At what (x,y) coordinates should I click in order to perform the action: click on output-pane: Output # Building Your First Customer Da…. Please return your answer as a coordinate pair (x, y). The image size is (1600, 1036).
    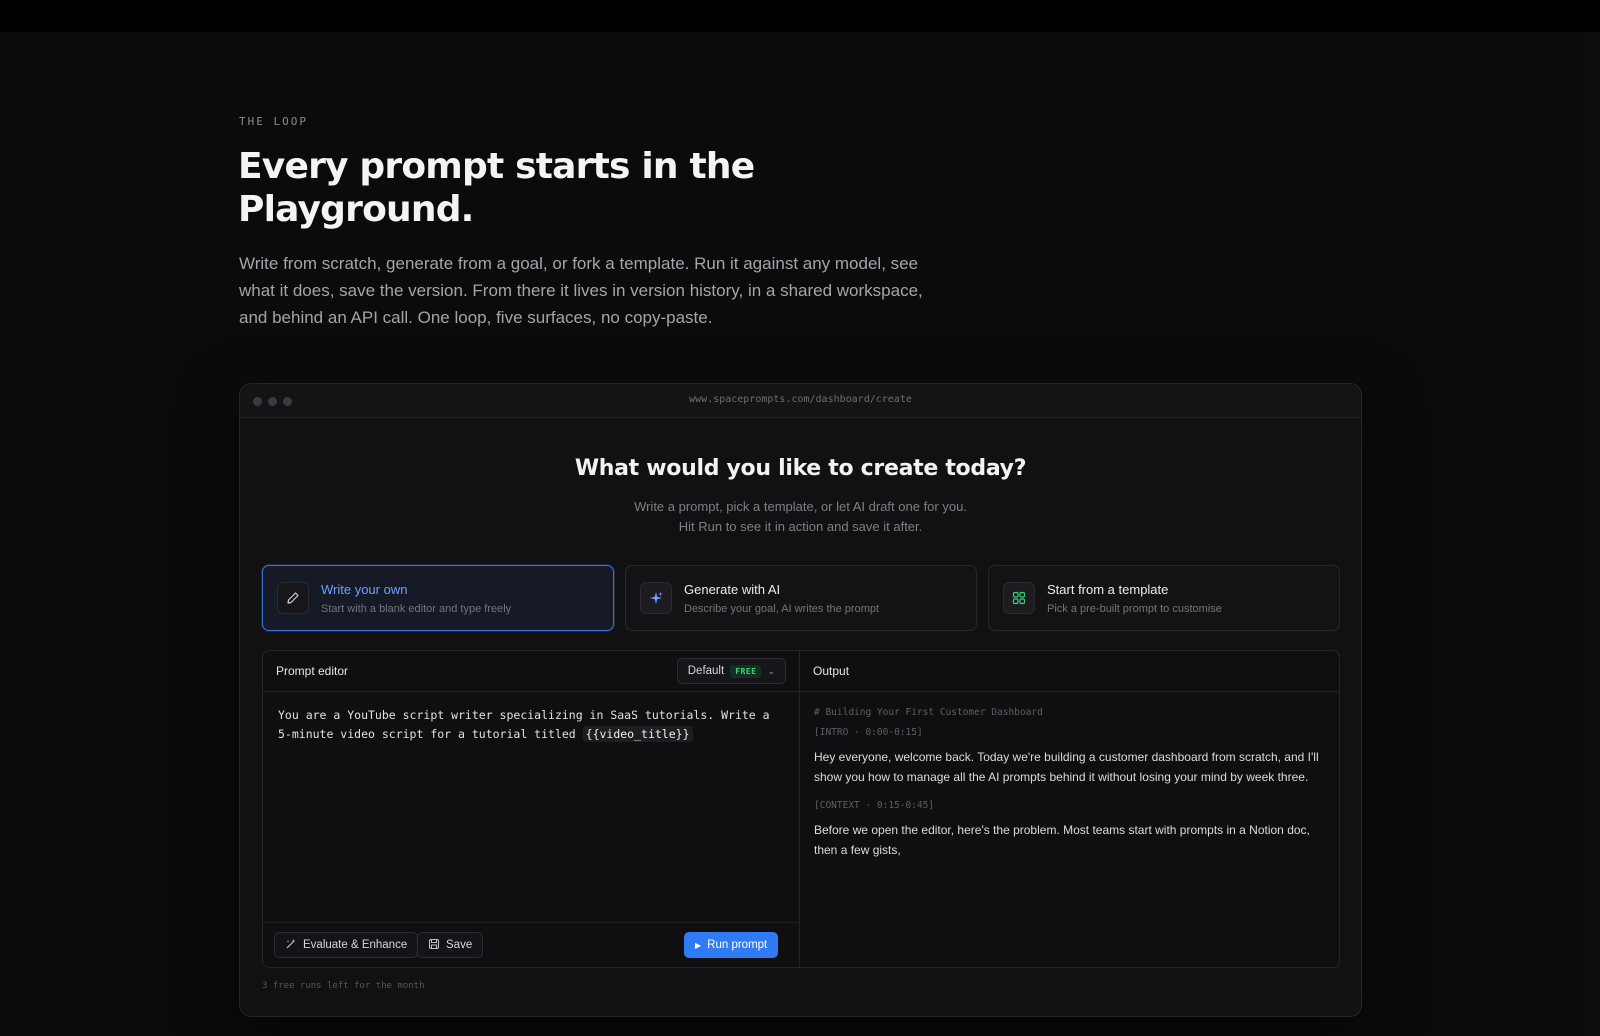
    Looking at the image, I should click on (1069, 809).